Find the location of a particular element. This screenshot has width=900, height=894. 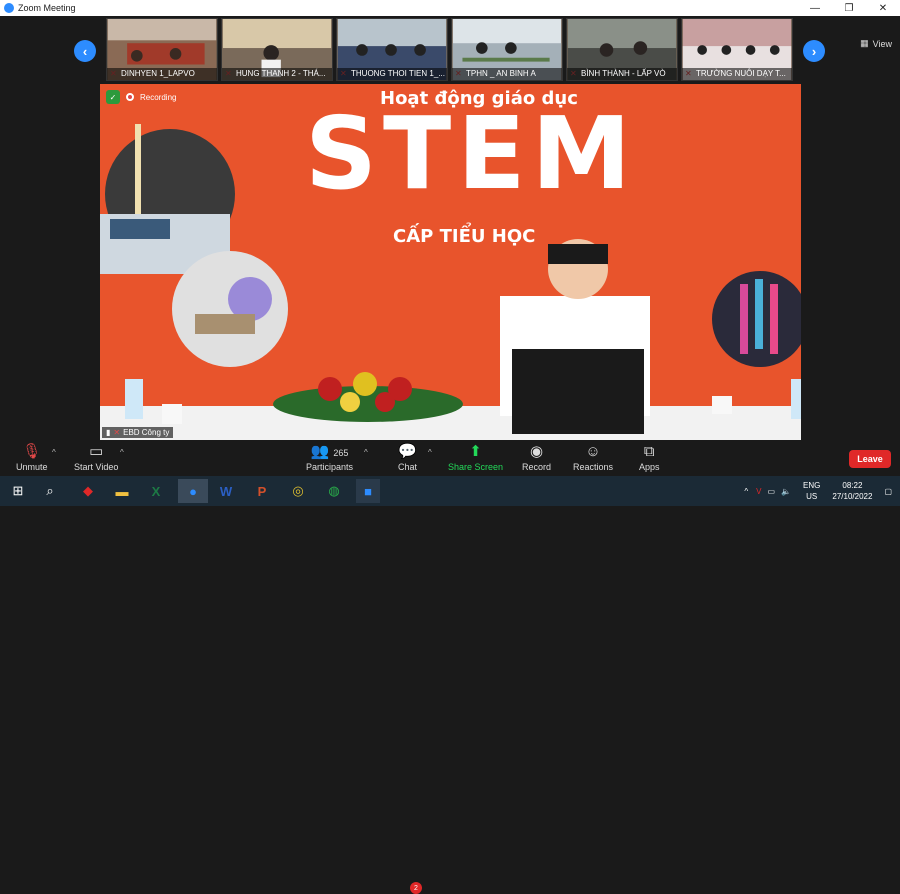

audio-options-chevron-icon: ^ is located at coordinates (54, 452).